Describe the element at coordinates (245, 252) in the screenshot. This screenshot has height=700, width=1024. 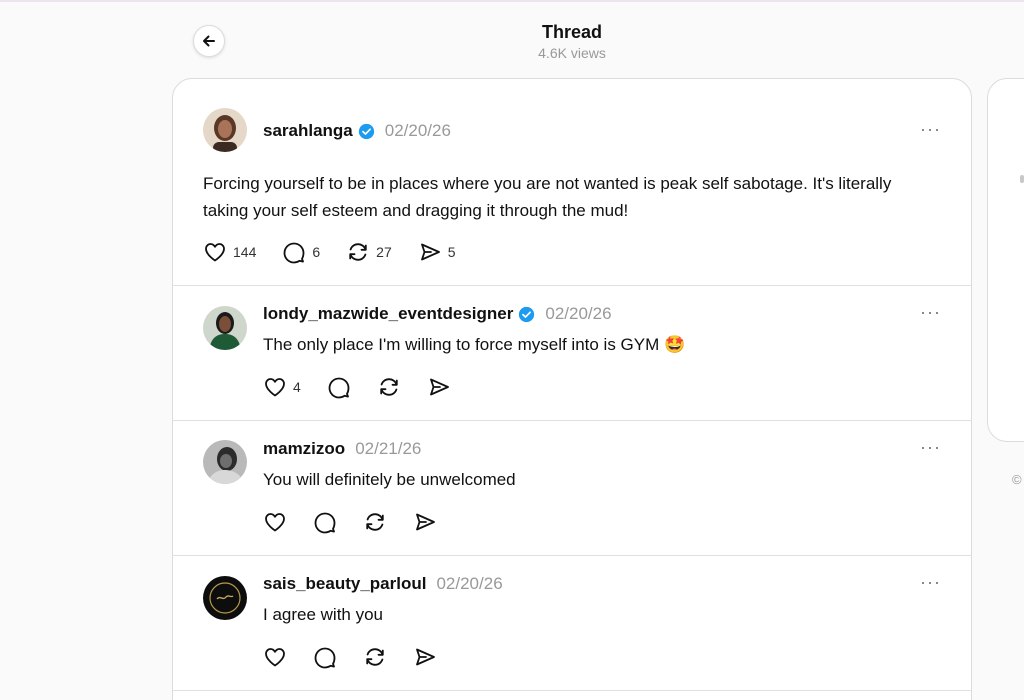
I see `like-count: 144` at that location.